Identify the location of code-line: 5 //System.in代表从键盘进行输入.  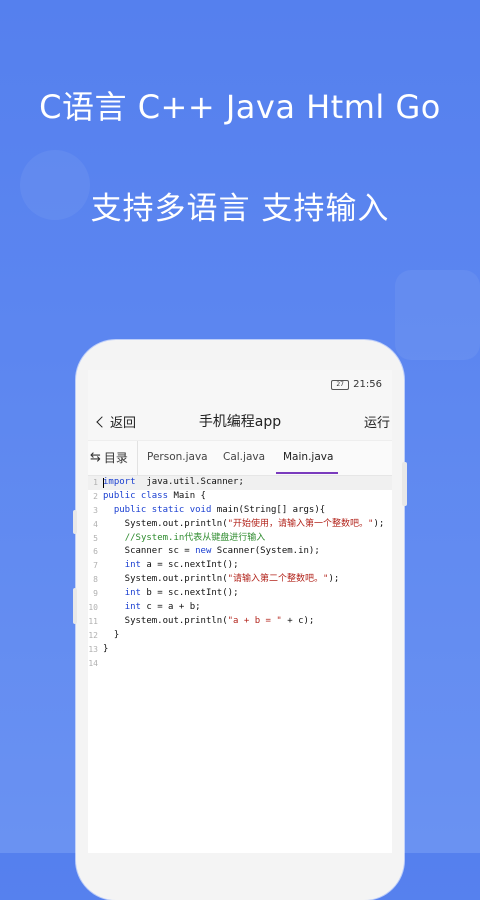
(240, 539).